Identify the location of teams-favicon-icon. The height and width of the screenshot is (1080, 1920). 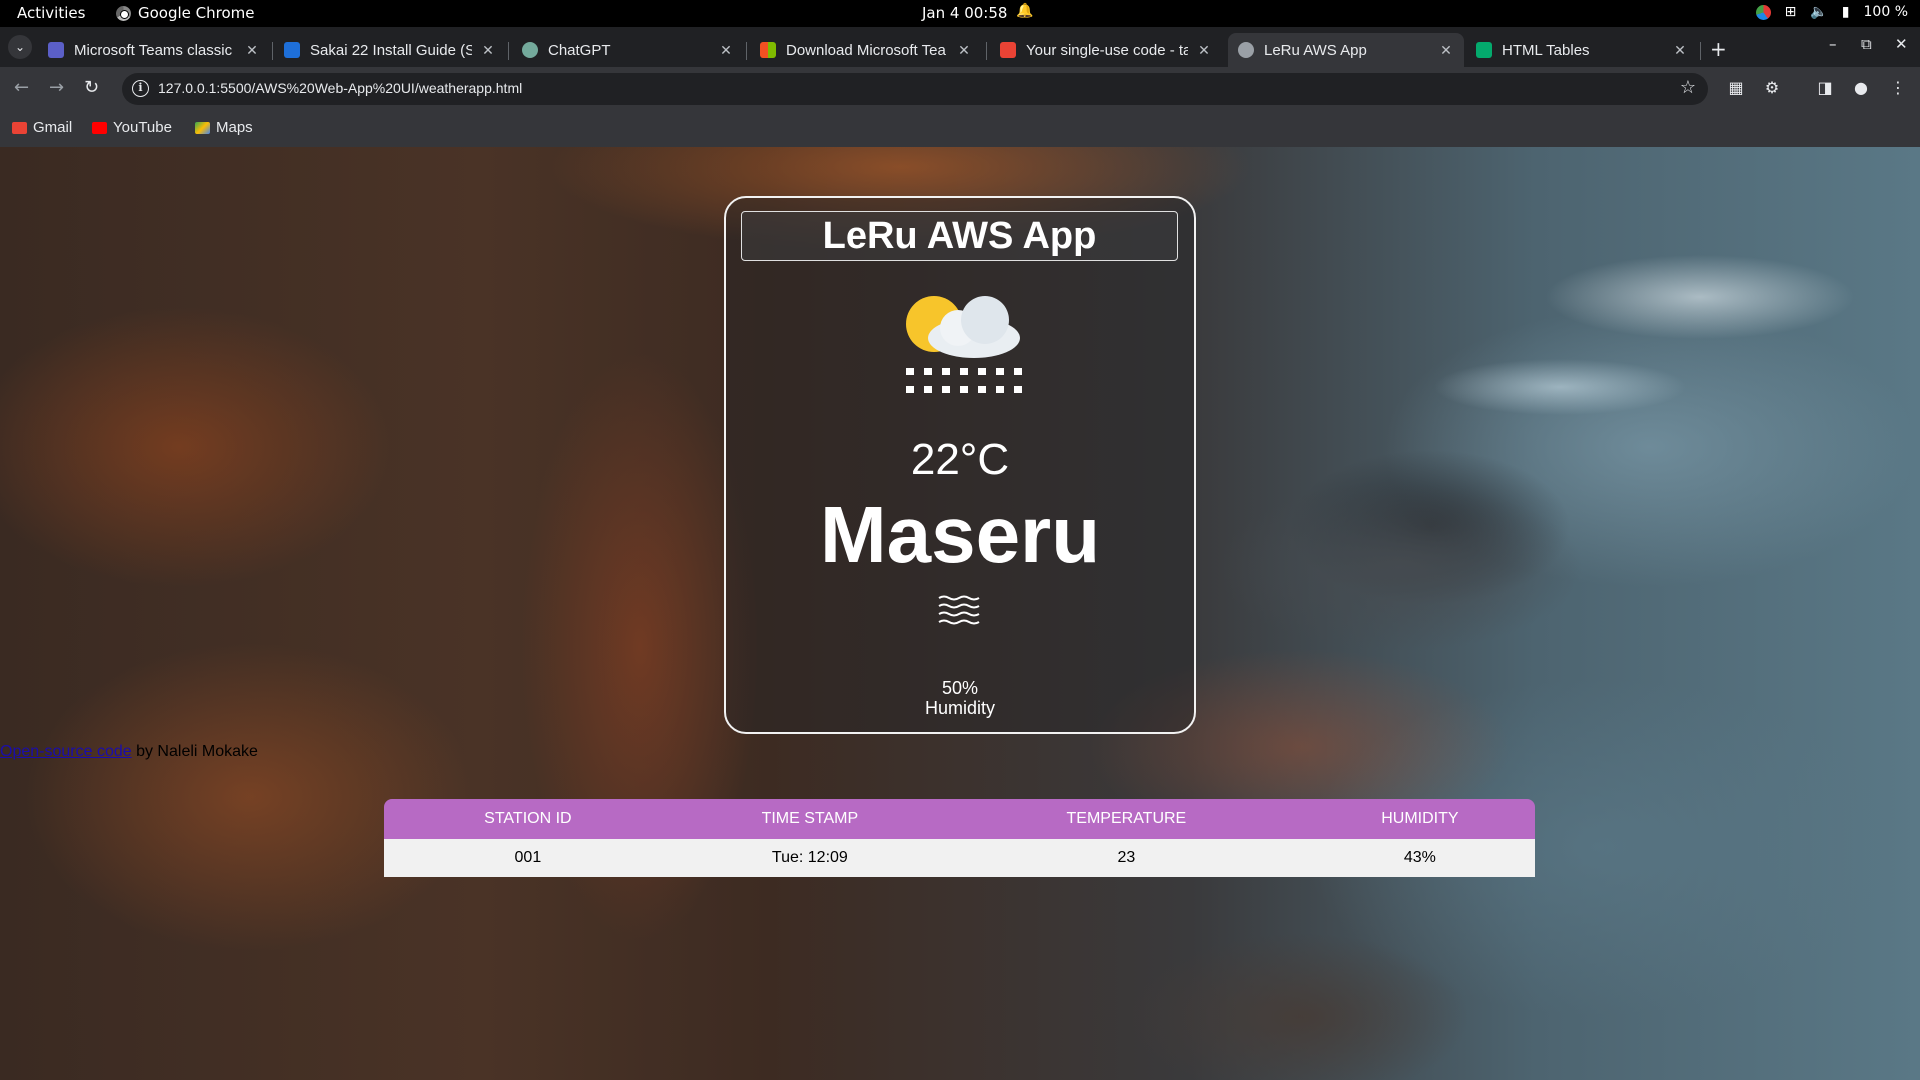
(56, 50).